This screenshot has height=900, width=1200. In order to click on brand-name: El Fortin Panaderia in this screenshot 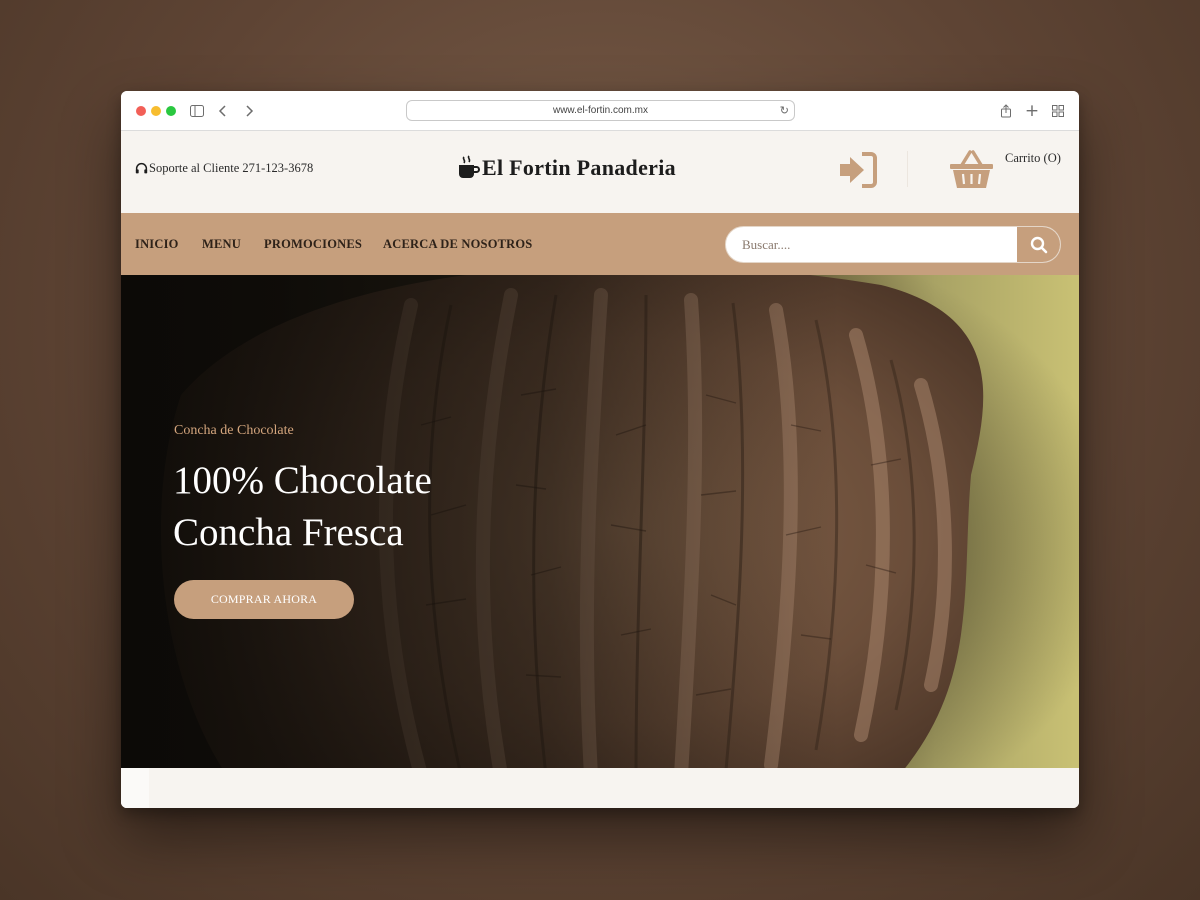, I will do `click(579, 167)`.